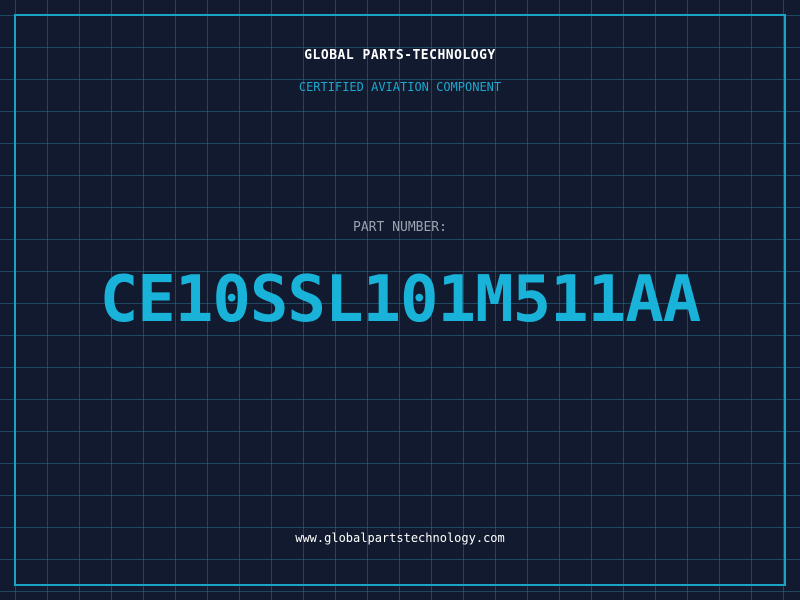 This screenshot has height=600, width=800. I want to click on part-number-label: PART NUMBER:, so click(400, 227).